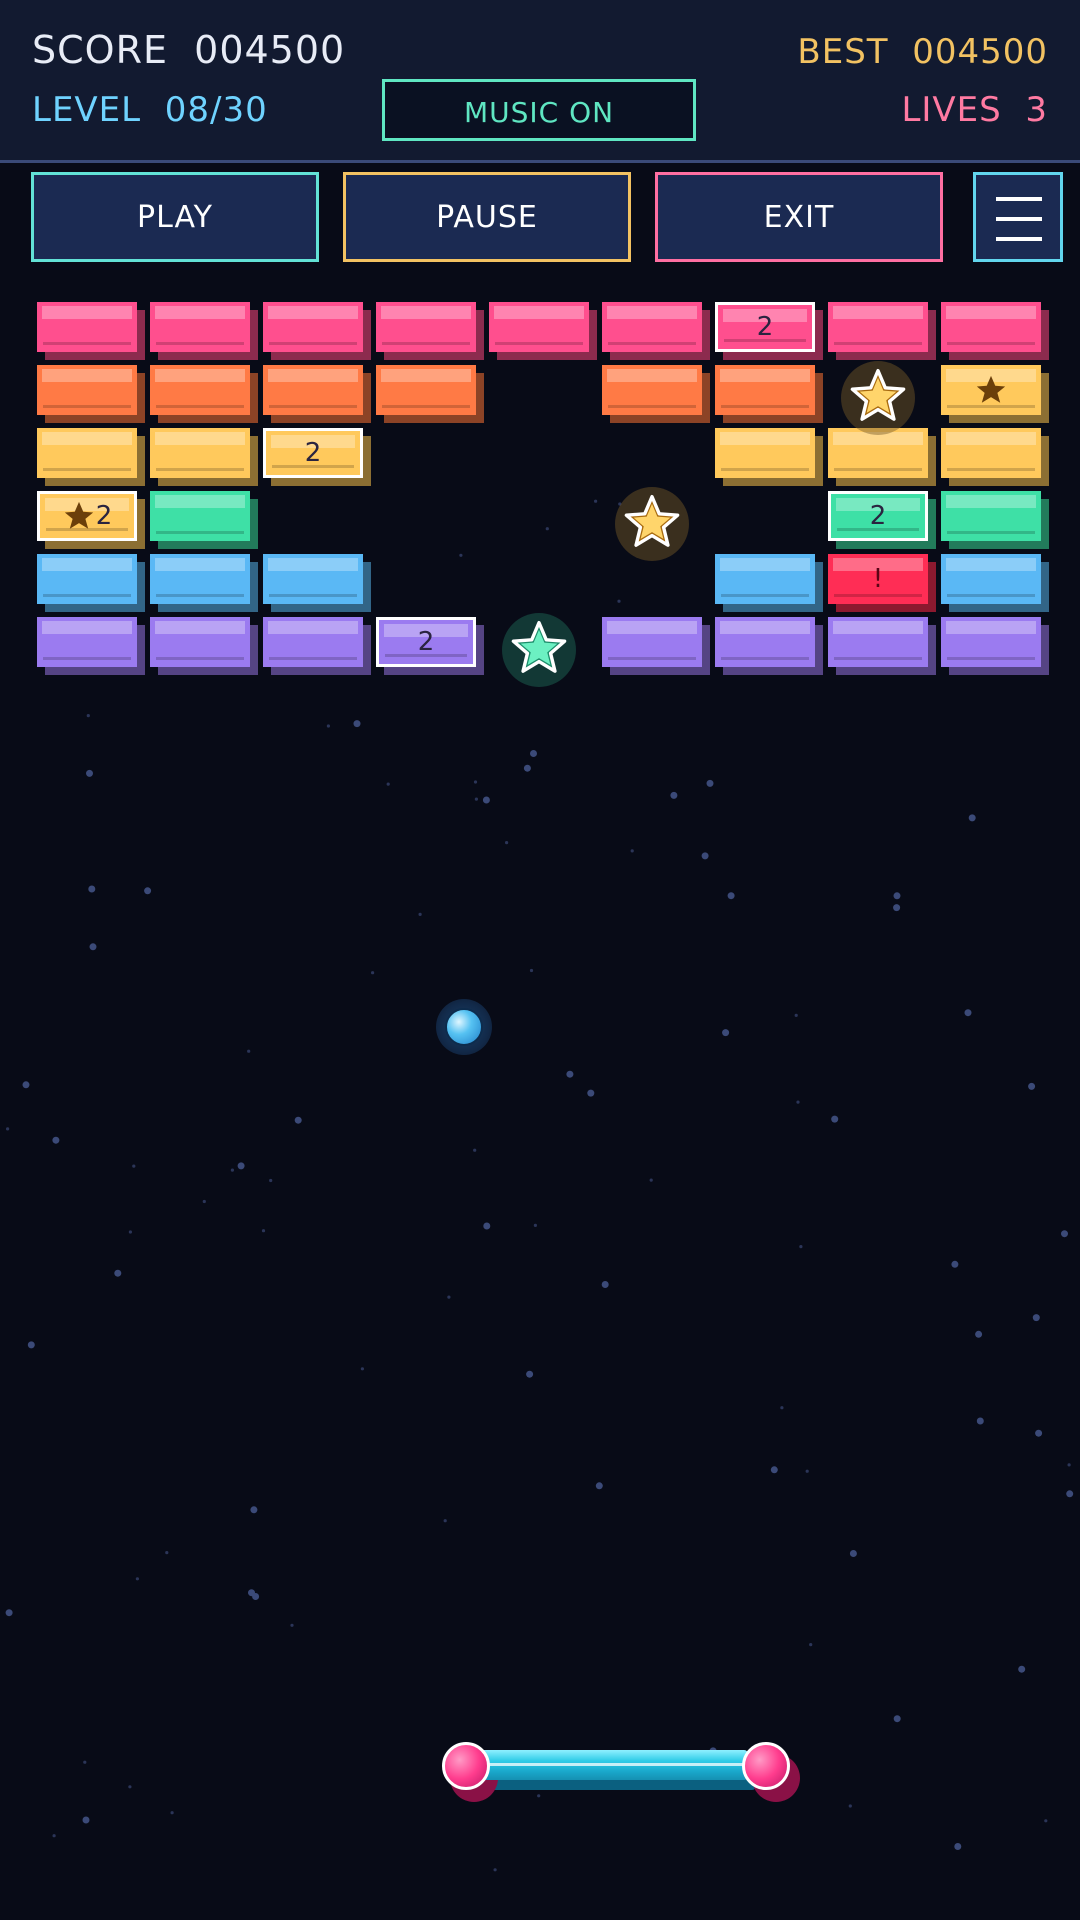 Image resolution: width=1080 pixels, height=1920 pixels. Describe the element at coordinates (539, 110) in the screenshot. I see `music-toggle-button: MUSIC ON` at that location.